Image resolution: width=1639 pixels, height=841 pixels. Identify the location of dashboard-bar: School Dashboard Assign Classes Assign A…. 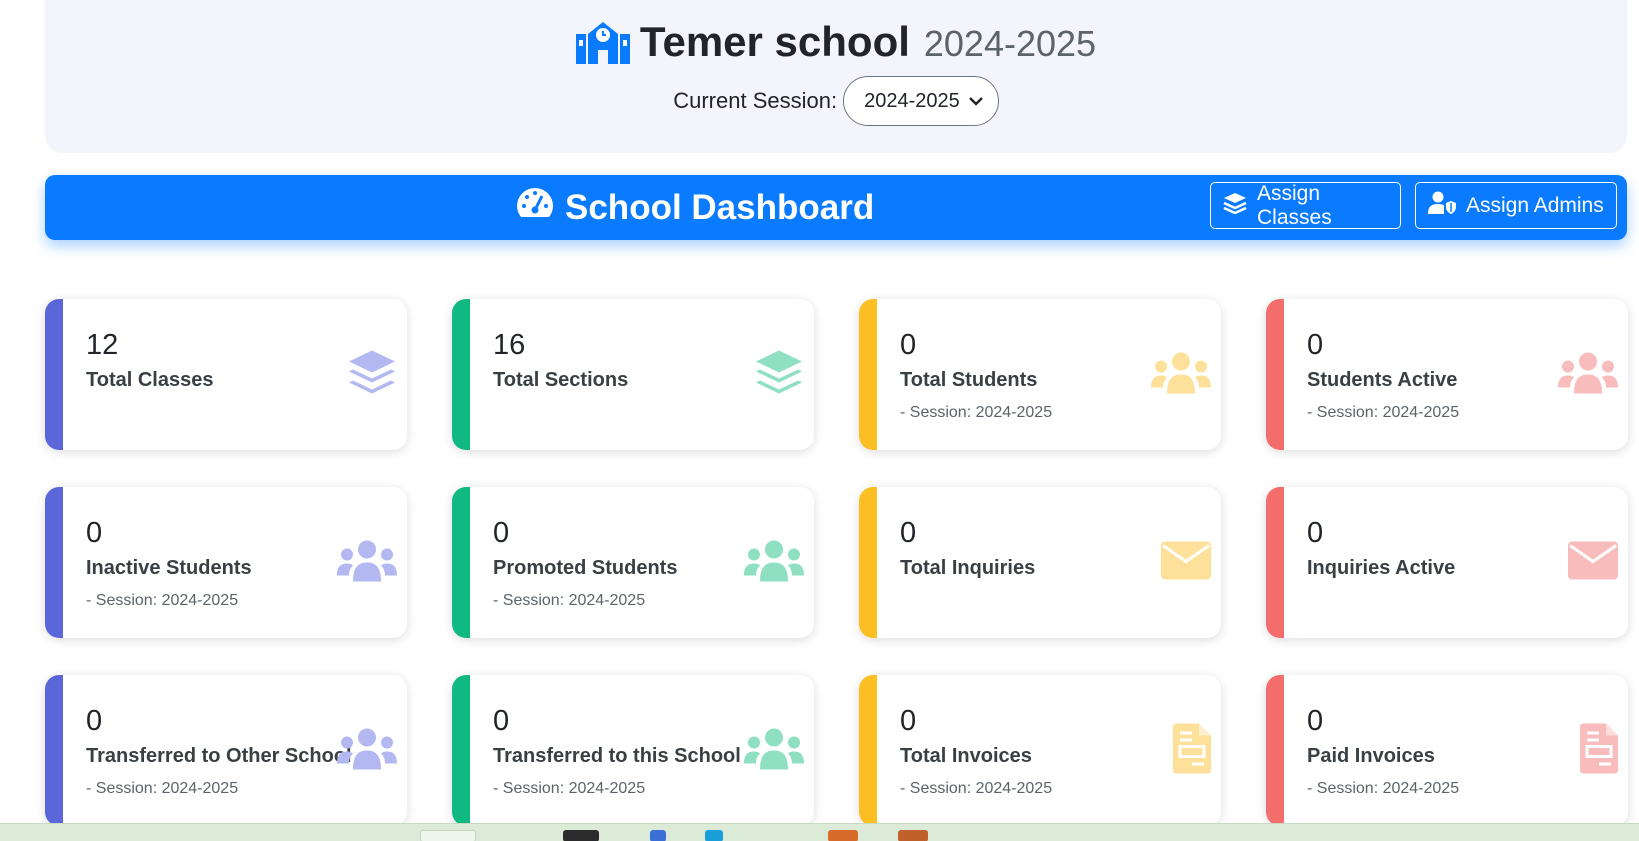
(836, 207).